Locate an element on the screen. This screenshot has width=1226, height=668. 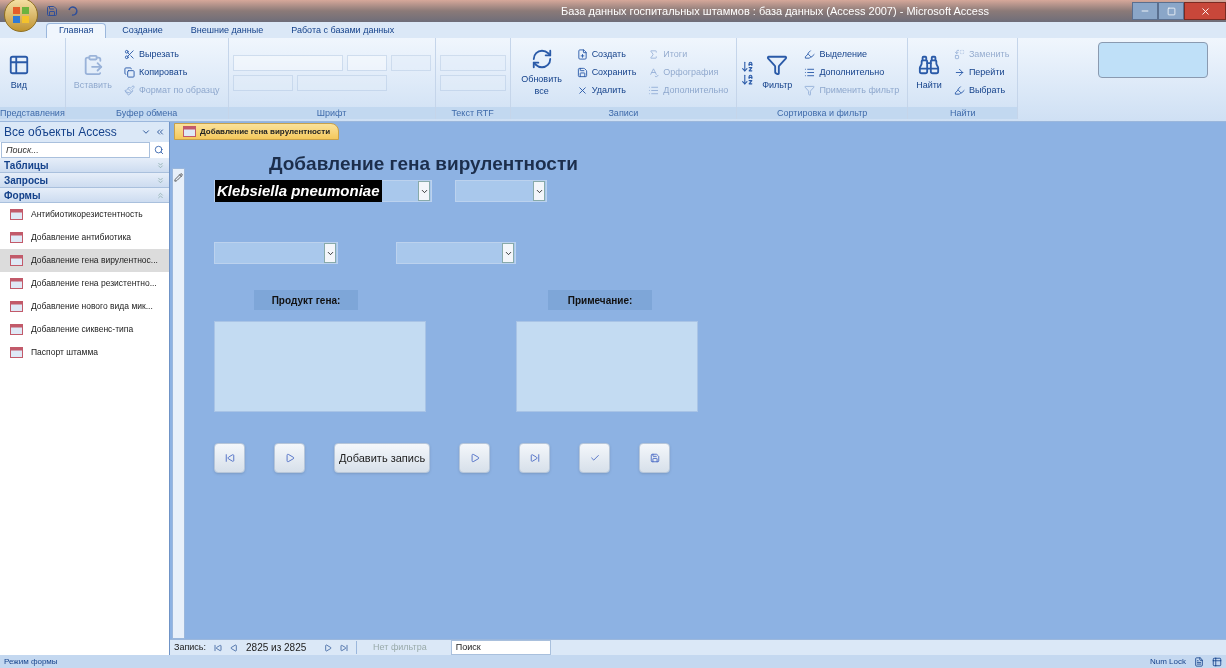
group-header: Формы is located at coordinates (84, 195).